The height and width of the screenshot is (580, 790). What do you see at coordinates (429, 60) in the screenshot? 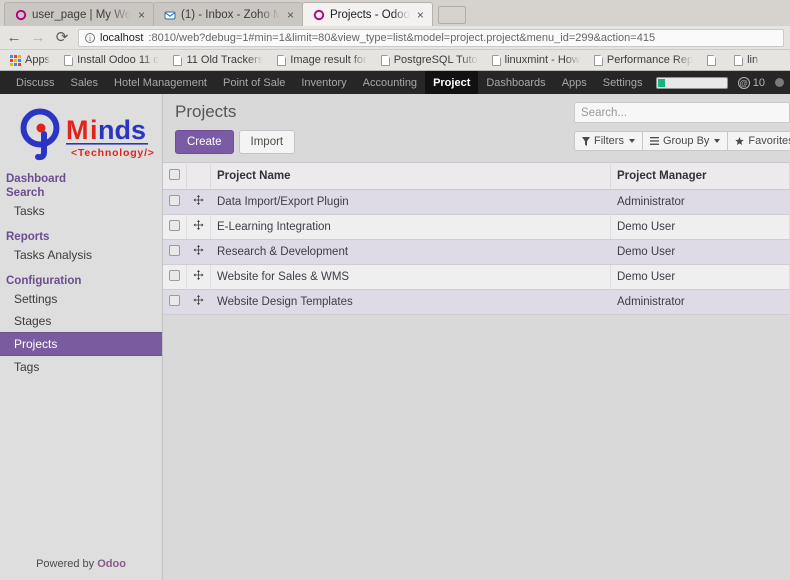
I see `bookmark-item: PostgreSQL Tuto` at bounding box center [429, 60].